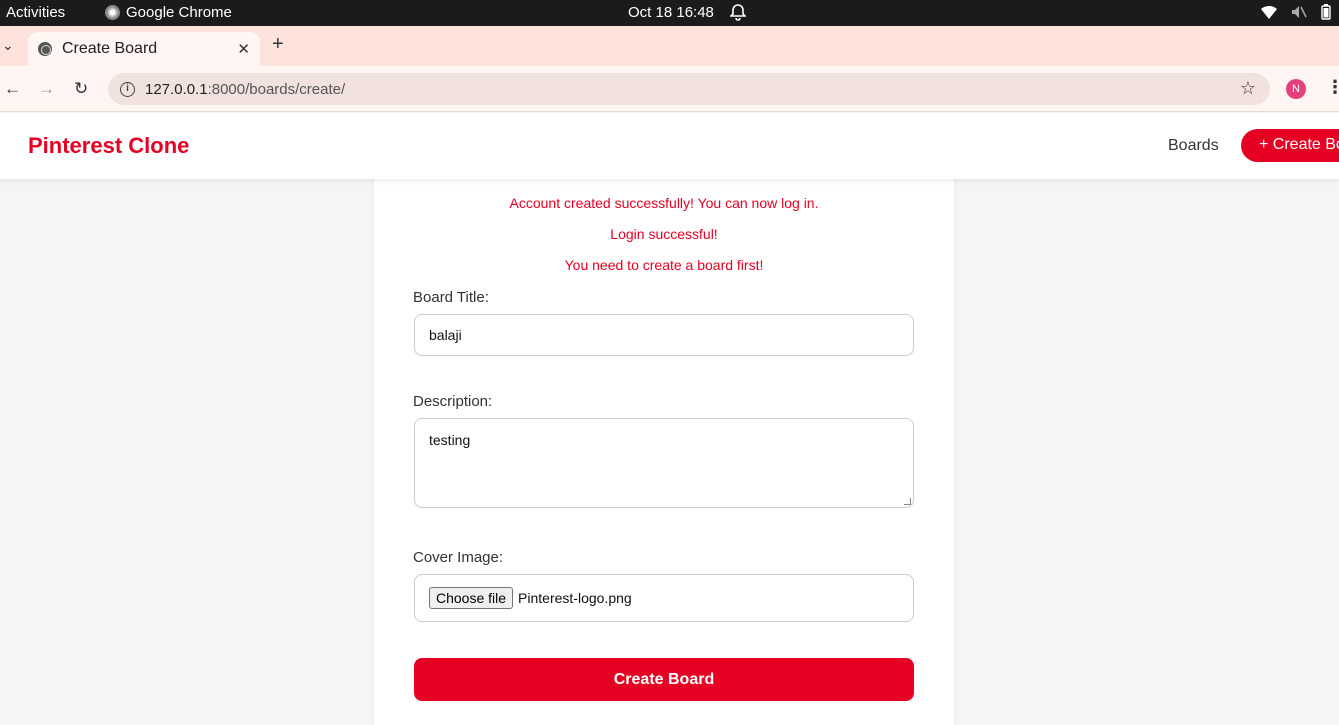 Image resolution: width=1339 pixels, height=725 pixels. What do you see at coordinates (243, 49) in the screenshot?
I see `close-icon: ✕` at bounding box center [243, 49].